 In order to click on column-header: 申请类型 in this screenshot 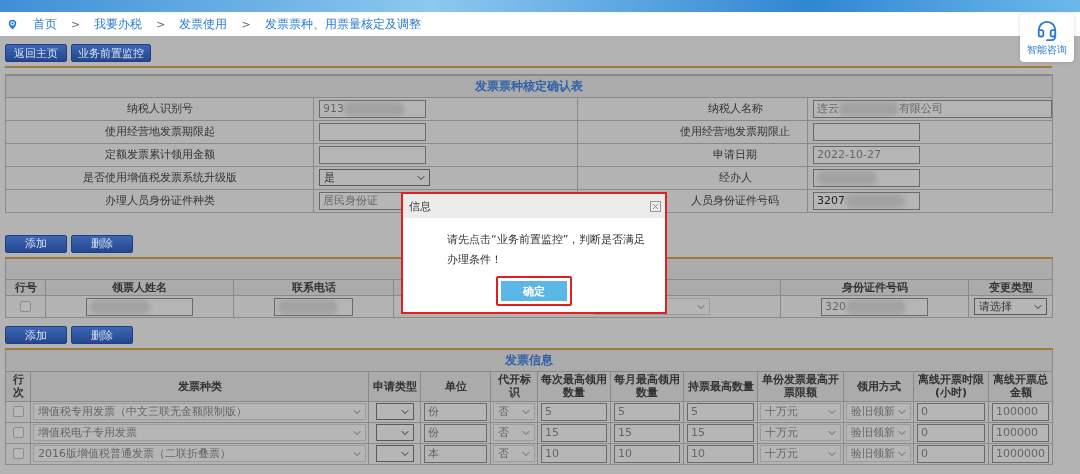, I will do `click(394, 386)`.